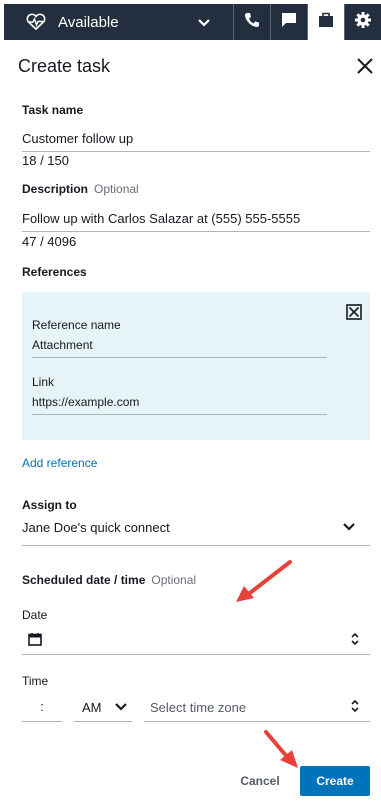  Describe the element at coordinates (49, 505) in the screenshot. I see `assign-to-label: Assign to` at that location.